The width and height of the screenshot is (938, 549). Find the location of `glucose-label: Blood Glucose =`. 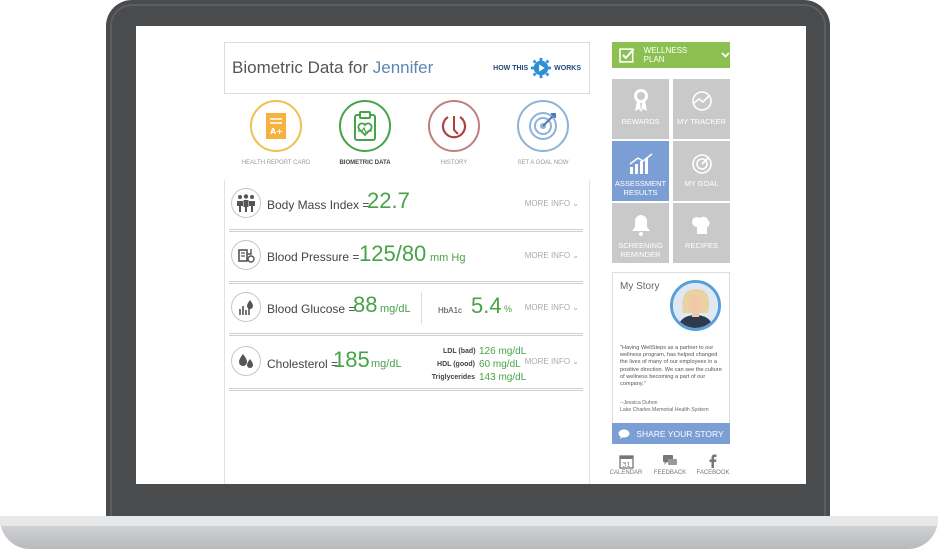

glucose-label: Blood Glucose = is located at coordinates (311, 309).